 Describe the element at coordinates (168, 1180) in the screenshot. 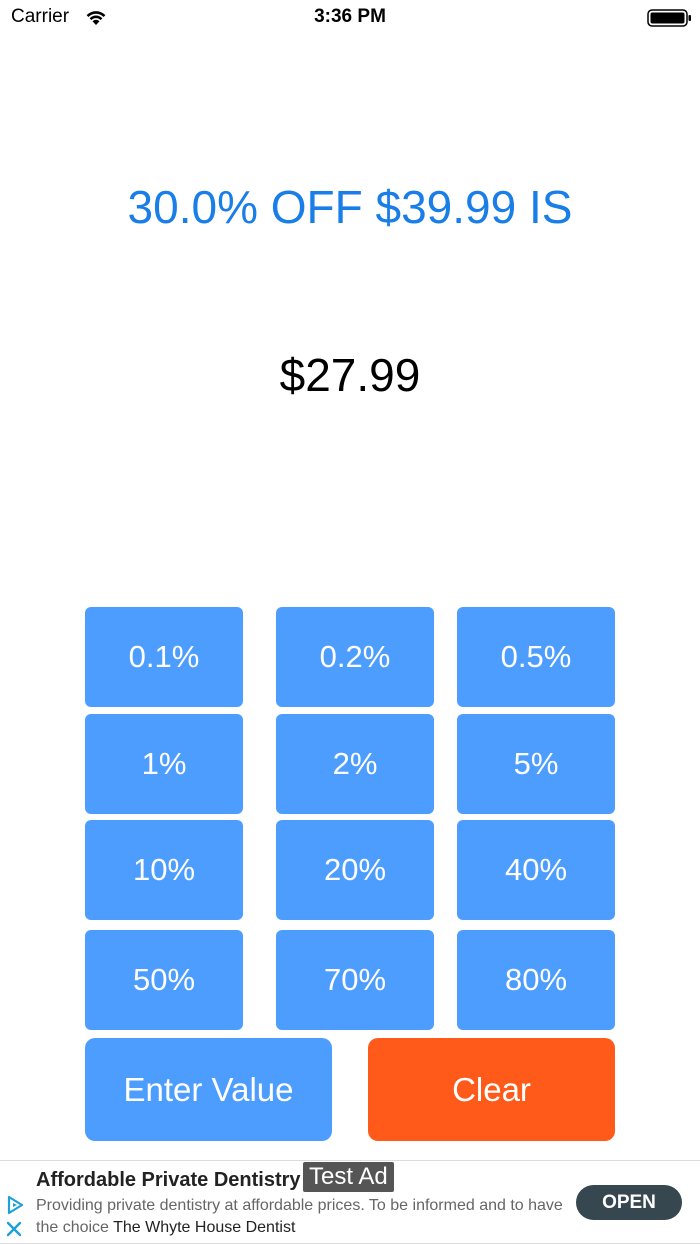

I see `ad-title: Affordable Private Dentistry` at that location.